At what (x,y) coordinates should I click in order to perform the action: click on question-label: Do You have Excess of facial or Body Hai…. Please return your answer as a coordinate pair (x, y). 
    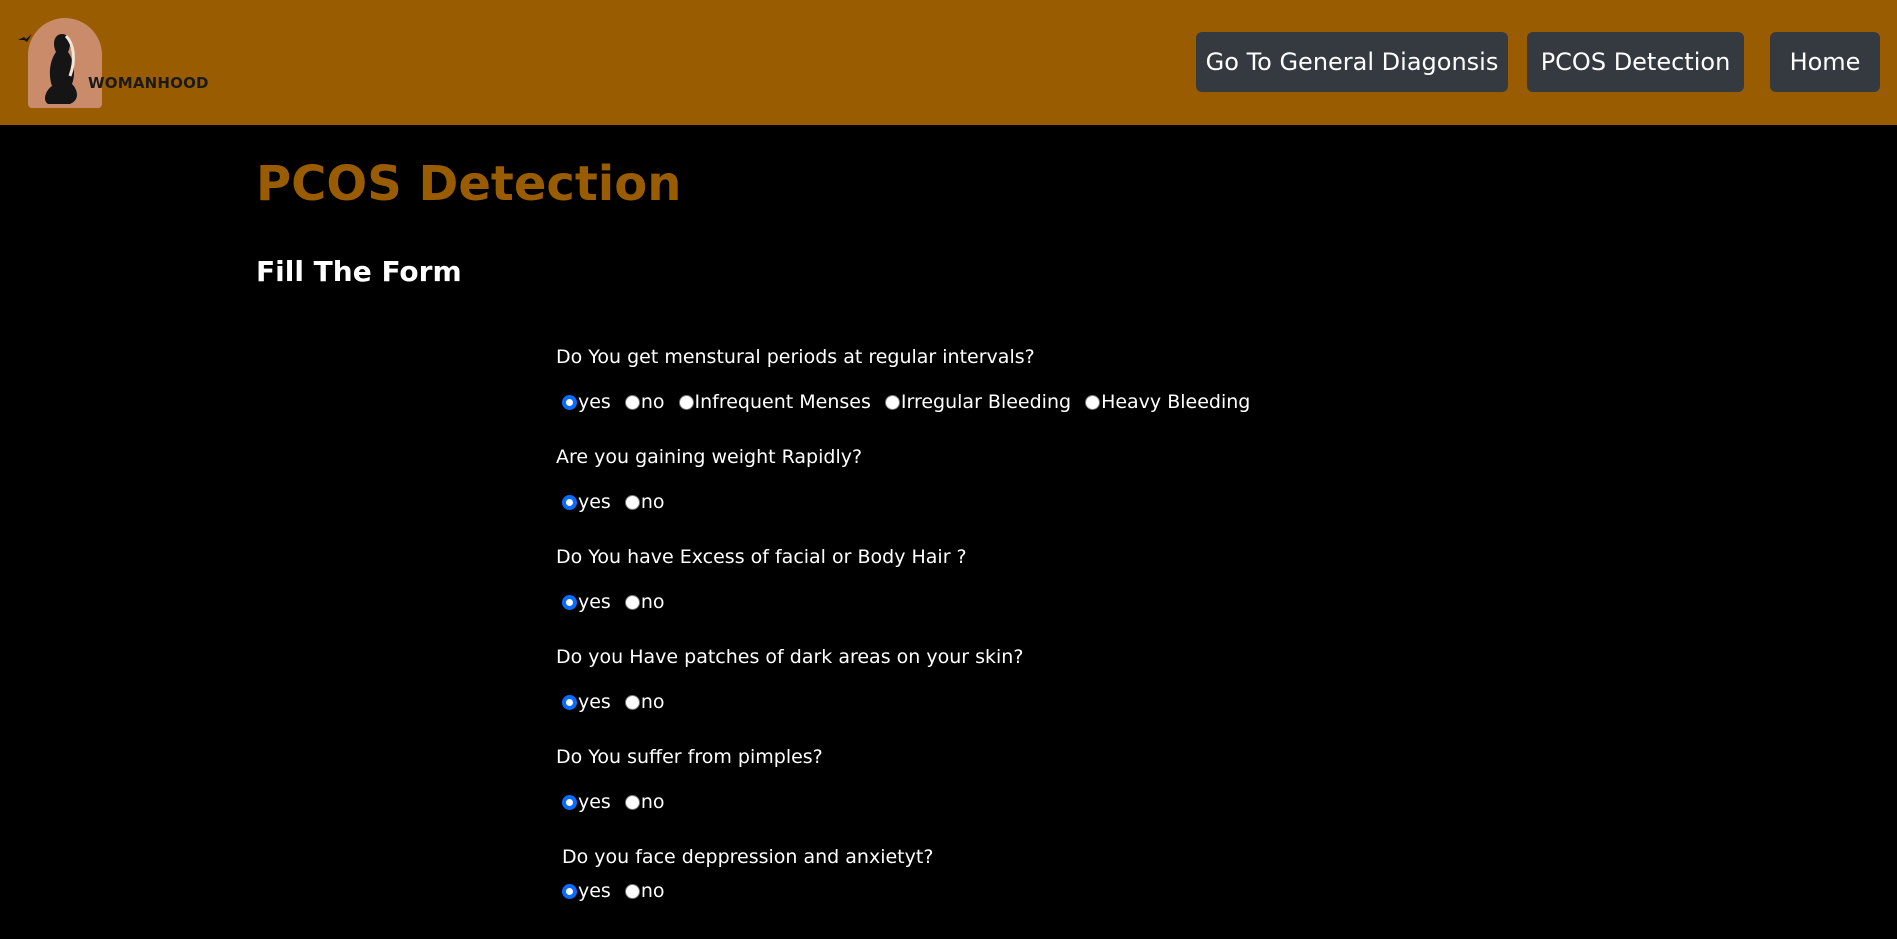
    Looking at the image, I should click on (761, 557).